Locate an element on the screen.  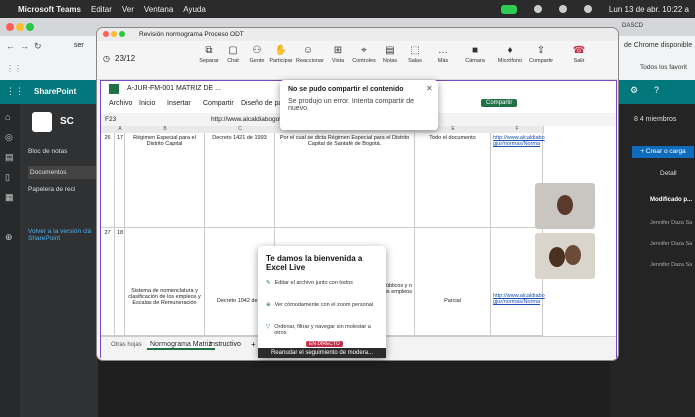
nav-papelera: Papelera de reci is located at coordinates (61, 189).